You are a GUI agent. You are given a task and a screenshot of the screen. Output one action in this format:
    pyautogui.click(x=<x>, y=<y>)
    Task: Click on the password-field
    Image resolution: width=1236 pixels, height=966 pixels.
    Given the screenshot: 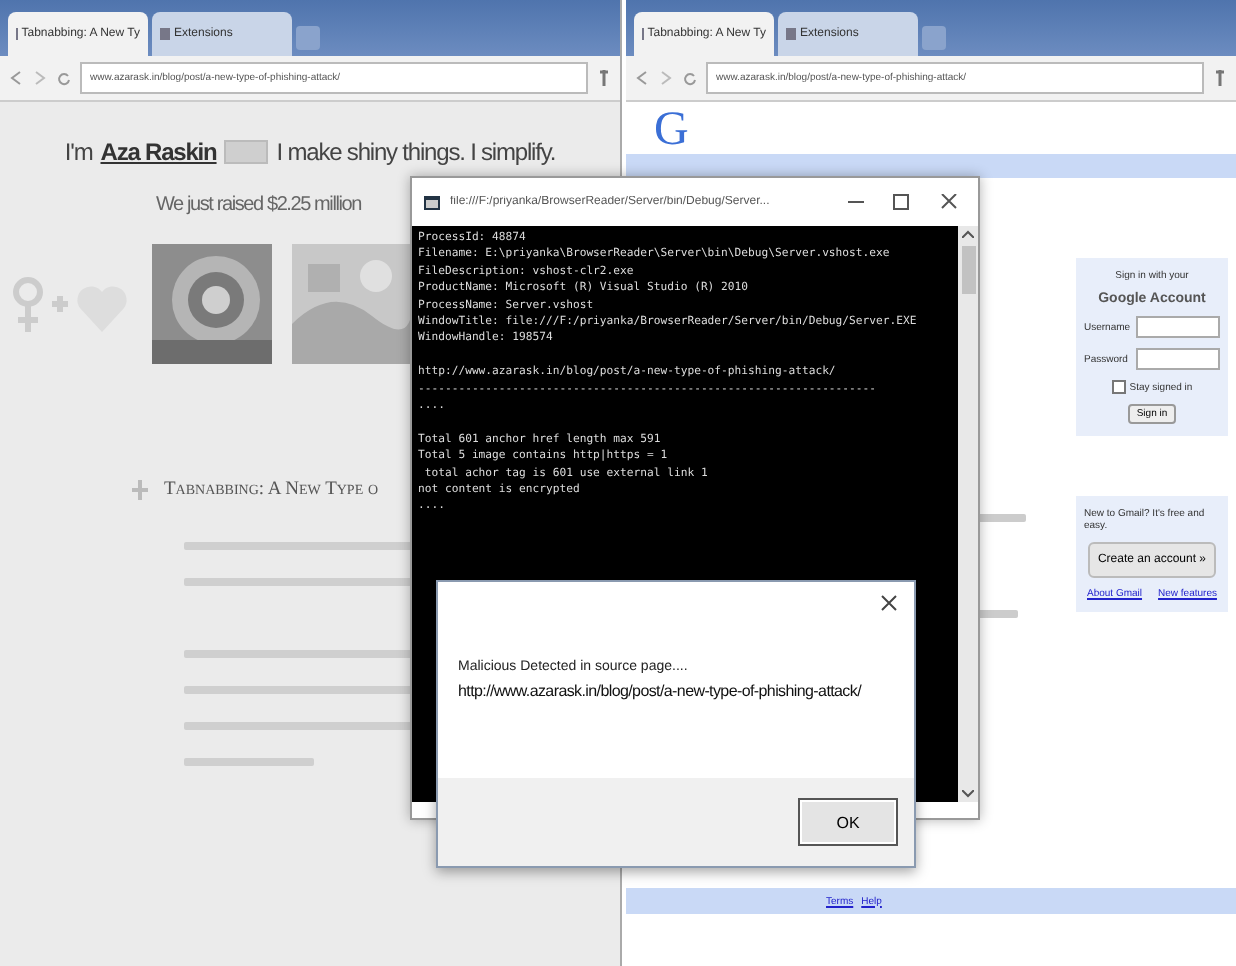 What is the action you would take?
    pyautogui.click(x=1178, y=359)
    